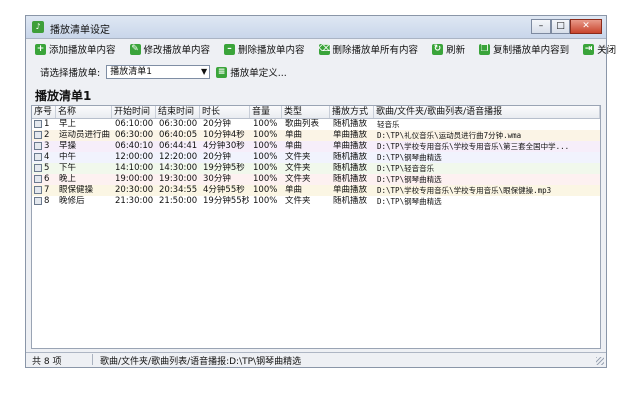  Describe the element at coordinates (271, 50) in the screenshot. I see `toolbar-button-label: 删除播放单内容` at that location.